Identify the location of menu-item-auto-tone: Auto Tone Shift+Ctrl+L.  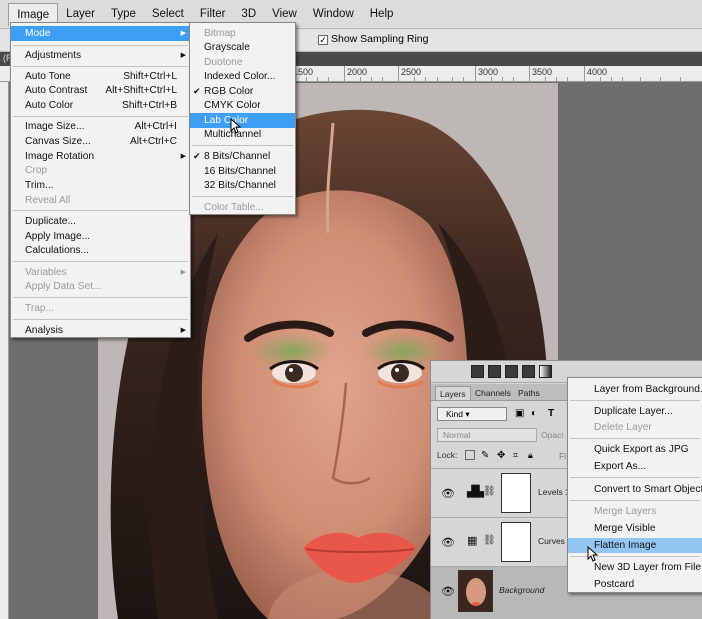
(100, 76).